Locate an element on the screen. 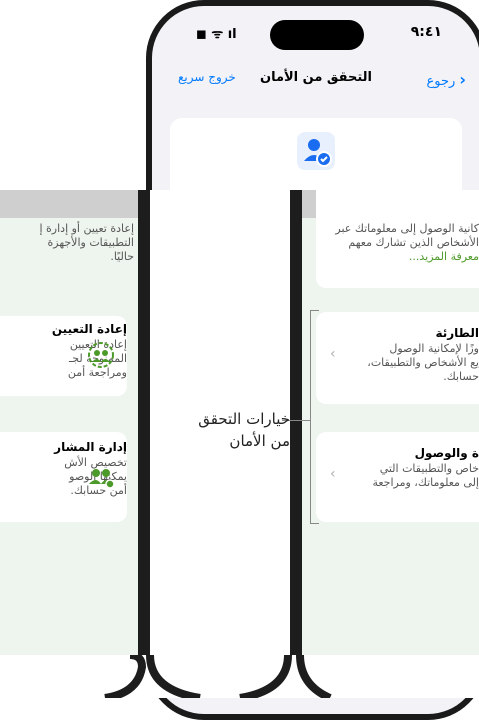 Image resolution: width=479 pixels, height=720 pixels. emergency-card-line: حسابك. is located at coordinates (461, 376).